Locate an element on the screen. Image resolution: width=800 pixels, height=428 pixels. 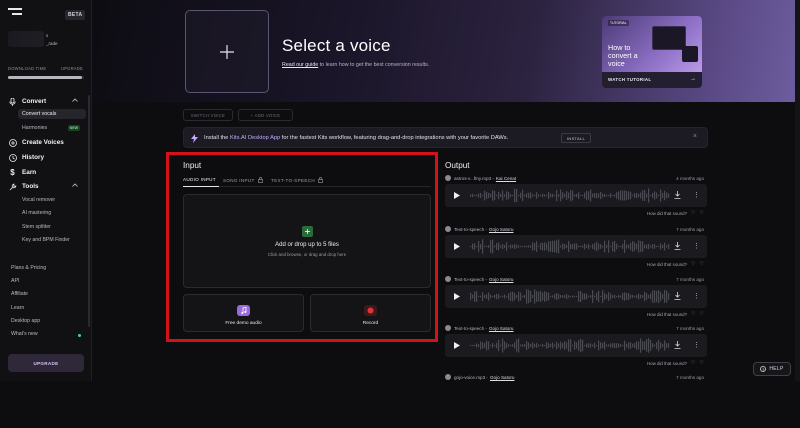
user-profile: s _rade is located at coordinates (46, 40).